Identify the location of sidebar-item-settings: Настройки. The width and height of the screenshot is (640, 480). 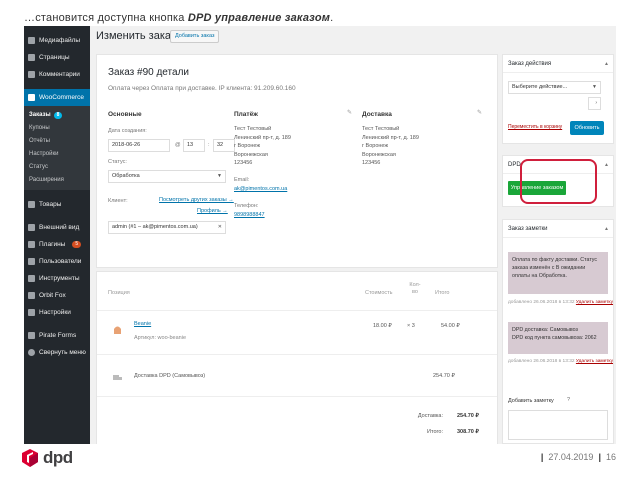
(57, 312).